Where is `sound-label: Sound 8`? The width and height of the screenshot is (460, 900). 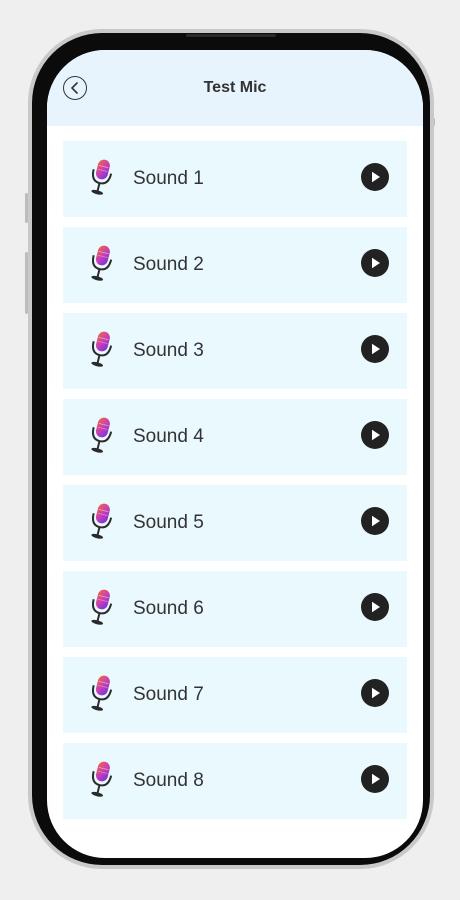
sound-label: Sound 8 is located at coordinates (168, 780).